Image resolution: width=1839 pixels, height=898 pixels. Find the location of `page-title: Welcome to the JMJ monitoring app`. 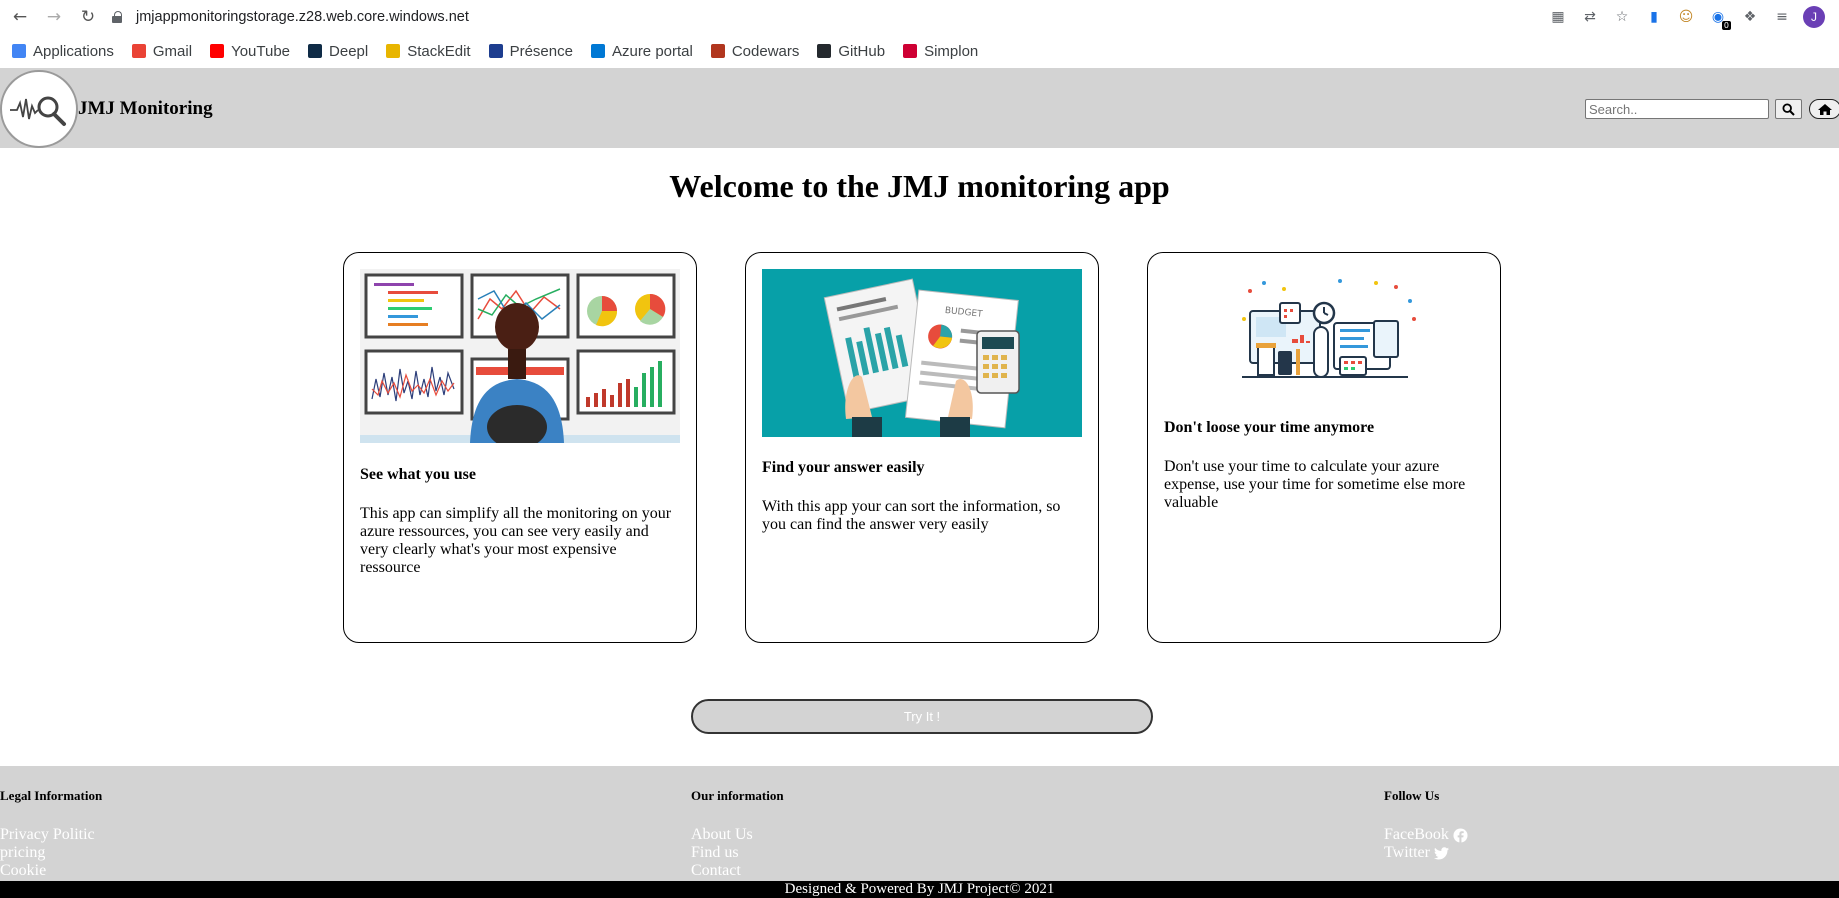

page-title: Welcome to the JMJ monitoring app is located at coordinates (919, 186).